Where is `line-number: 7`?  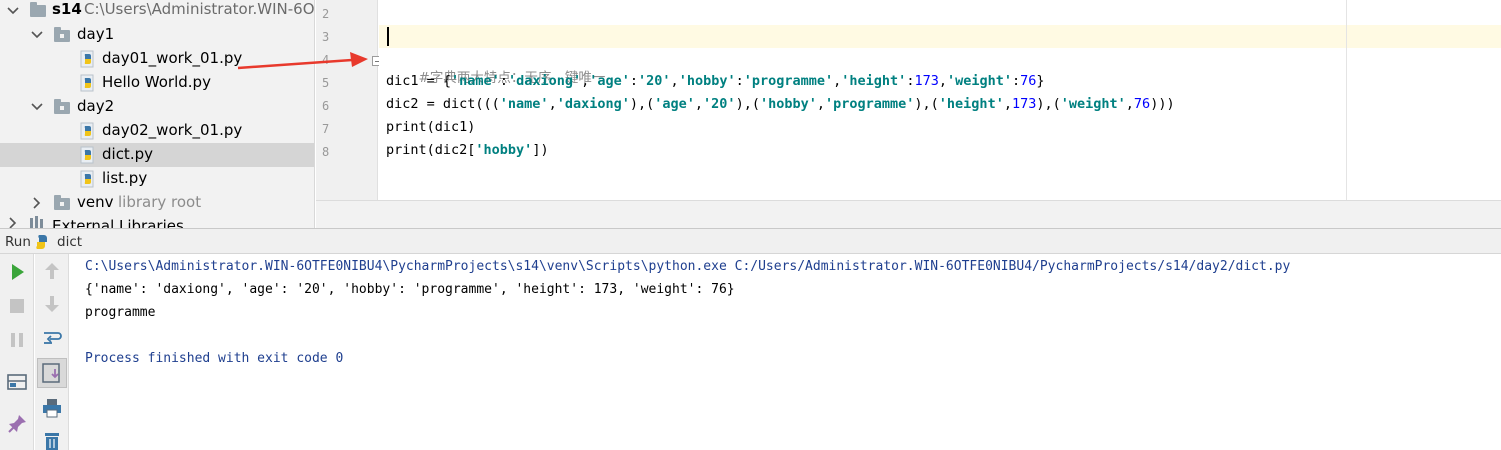 line-number: 7 is located at coordinates (326, 129).